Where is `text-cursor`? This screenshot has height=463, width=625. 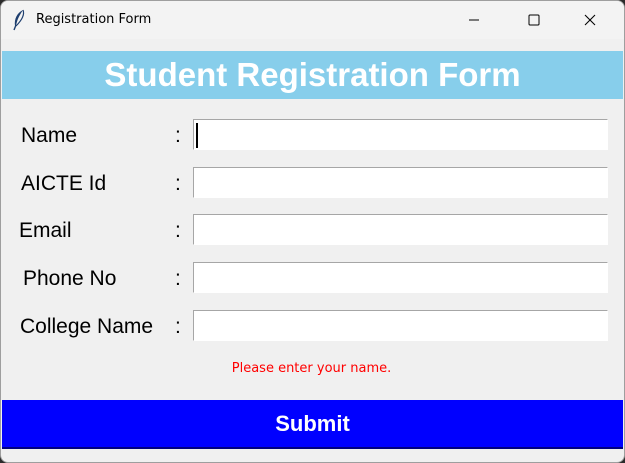 text-cursor is located at coordinates (197, 135).